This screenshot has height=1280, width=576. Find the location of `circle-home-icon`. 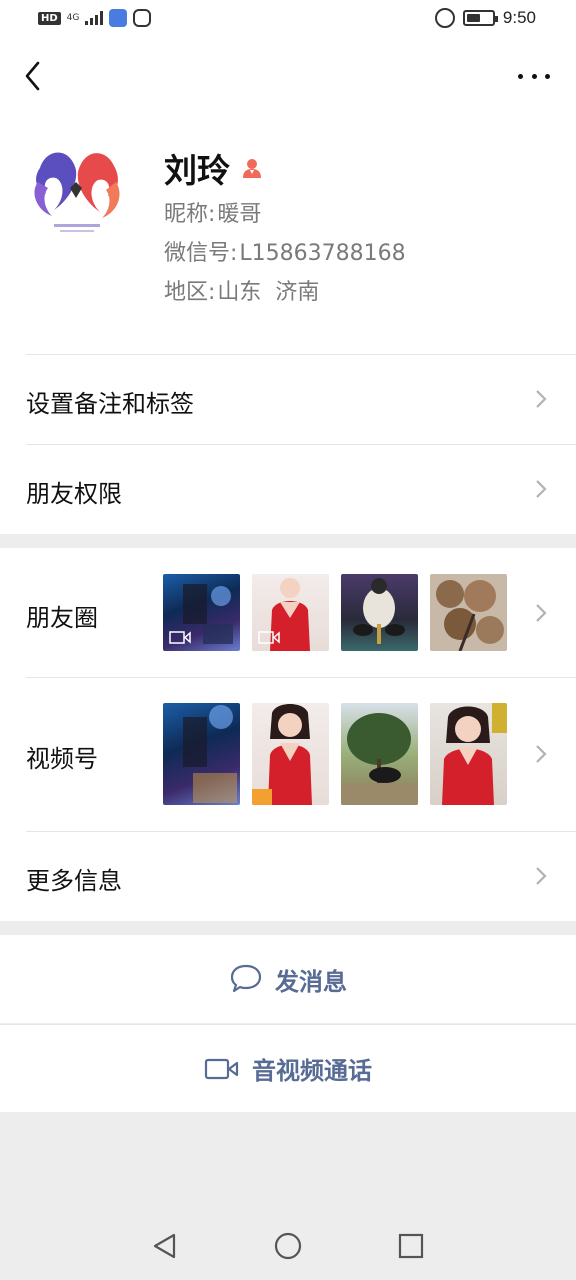

circle-home-icon is located at coordinates (288, 1246).